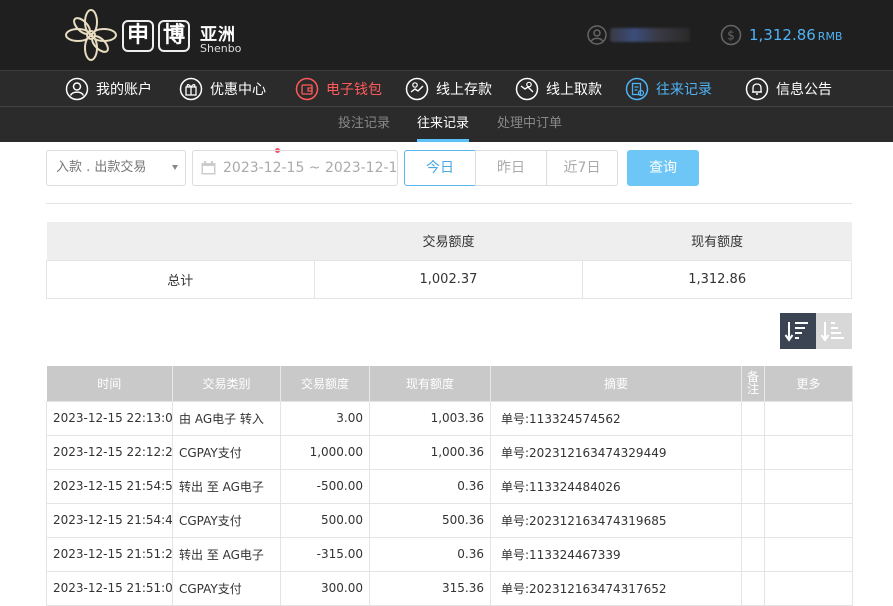 The width and height of the screenshot is (893, 606). Describe the element at coordinates (753, 383) in the screenshot. I see `col-header-note: 备注` at that location.